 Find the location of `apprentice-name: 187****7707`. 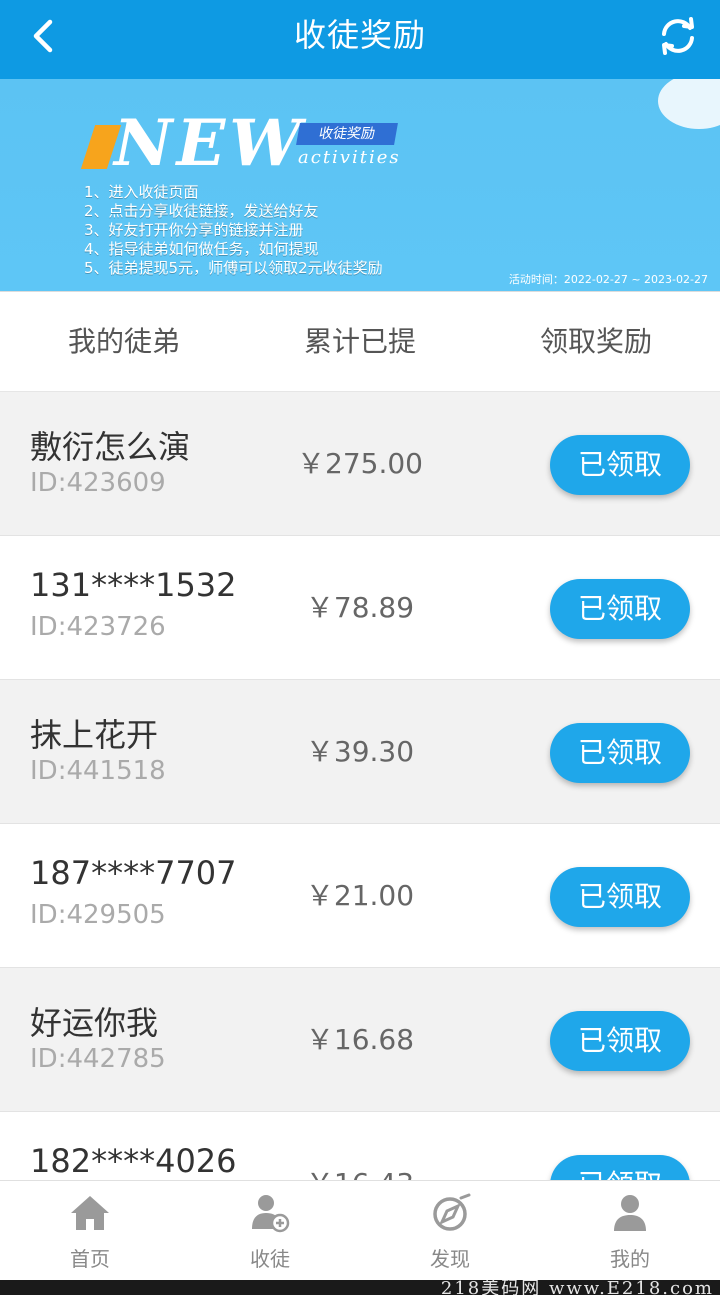

apprentice-name: 187****7707 is located at coordinates (133, 873).